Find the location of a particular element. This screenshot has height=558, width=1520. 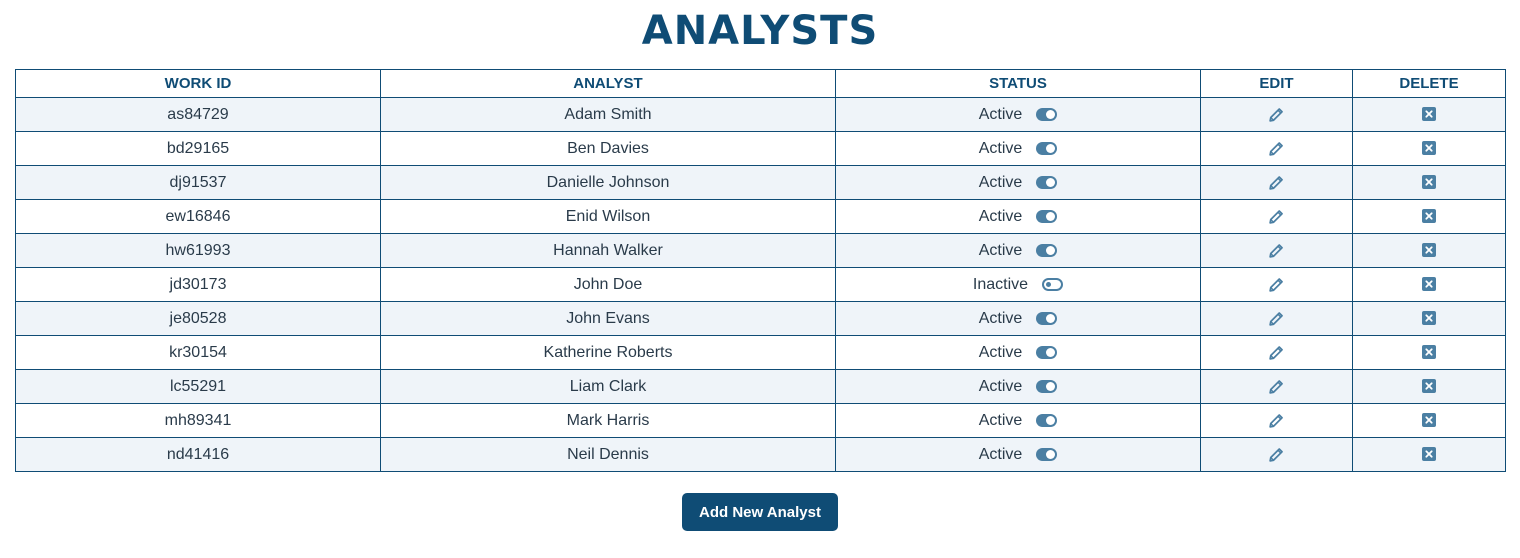

table-row: lc55291 Liam Clark Active is located at coordinates (760, 386).